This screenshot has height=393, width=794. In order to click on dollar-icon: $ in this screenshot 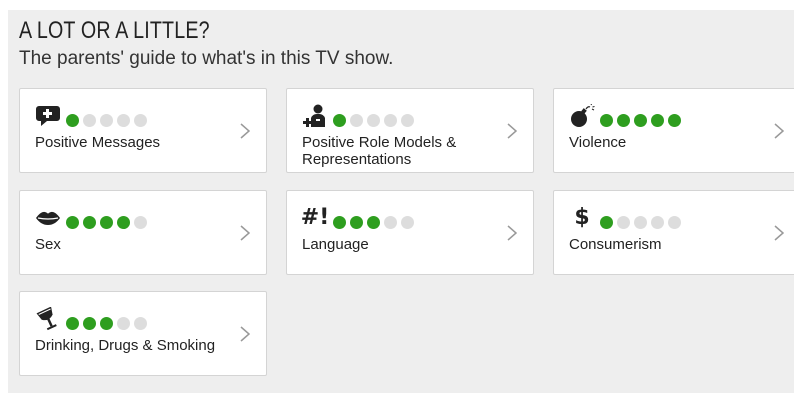, I will do `click(582, 218)`.